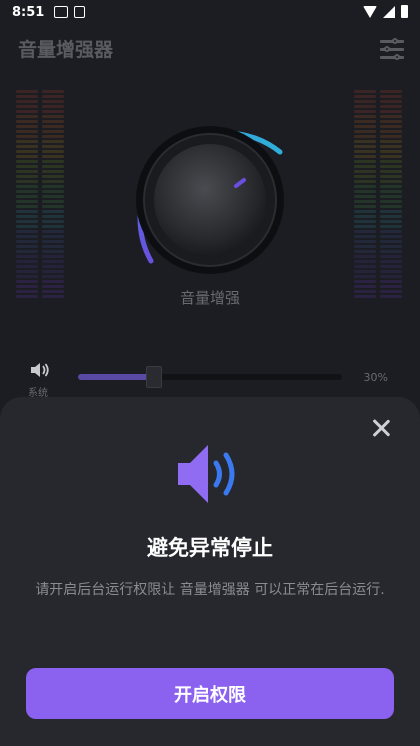  Describe the element at coordinates (392, 49) in the screenshot. I see `sliders-icon` at that location.